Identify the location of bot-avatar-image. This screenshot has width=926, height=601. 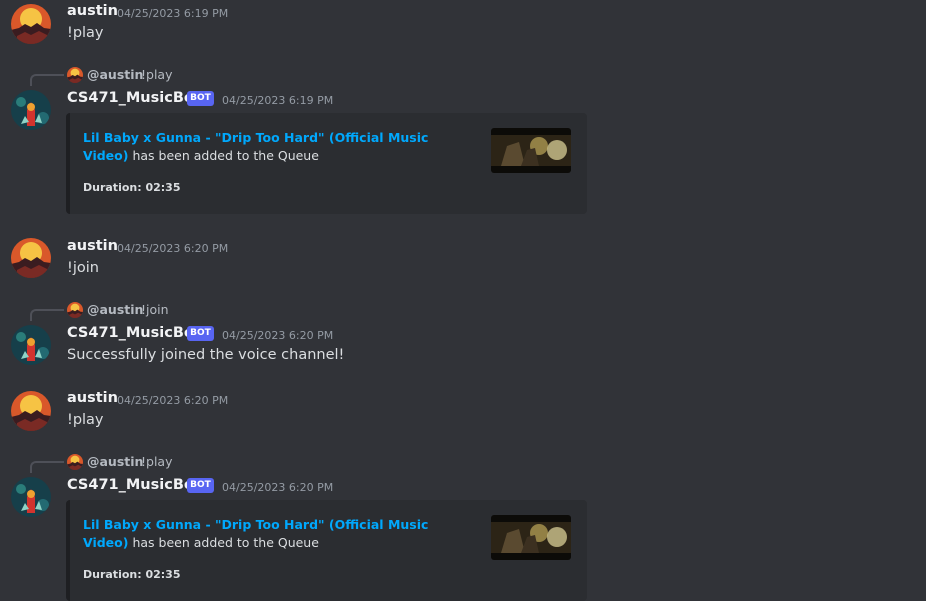
(31, 110).